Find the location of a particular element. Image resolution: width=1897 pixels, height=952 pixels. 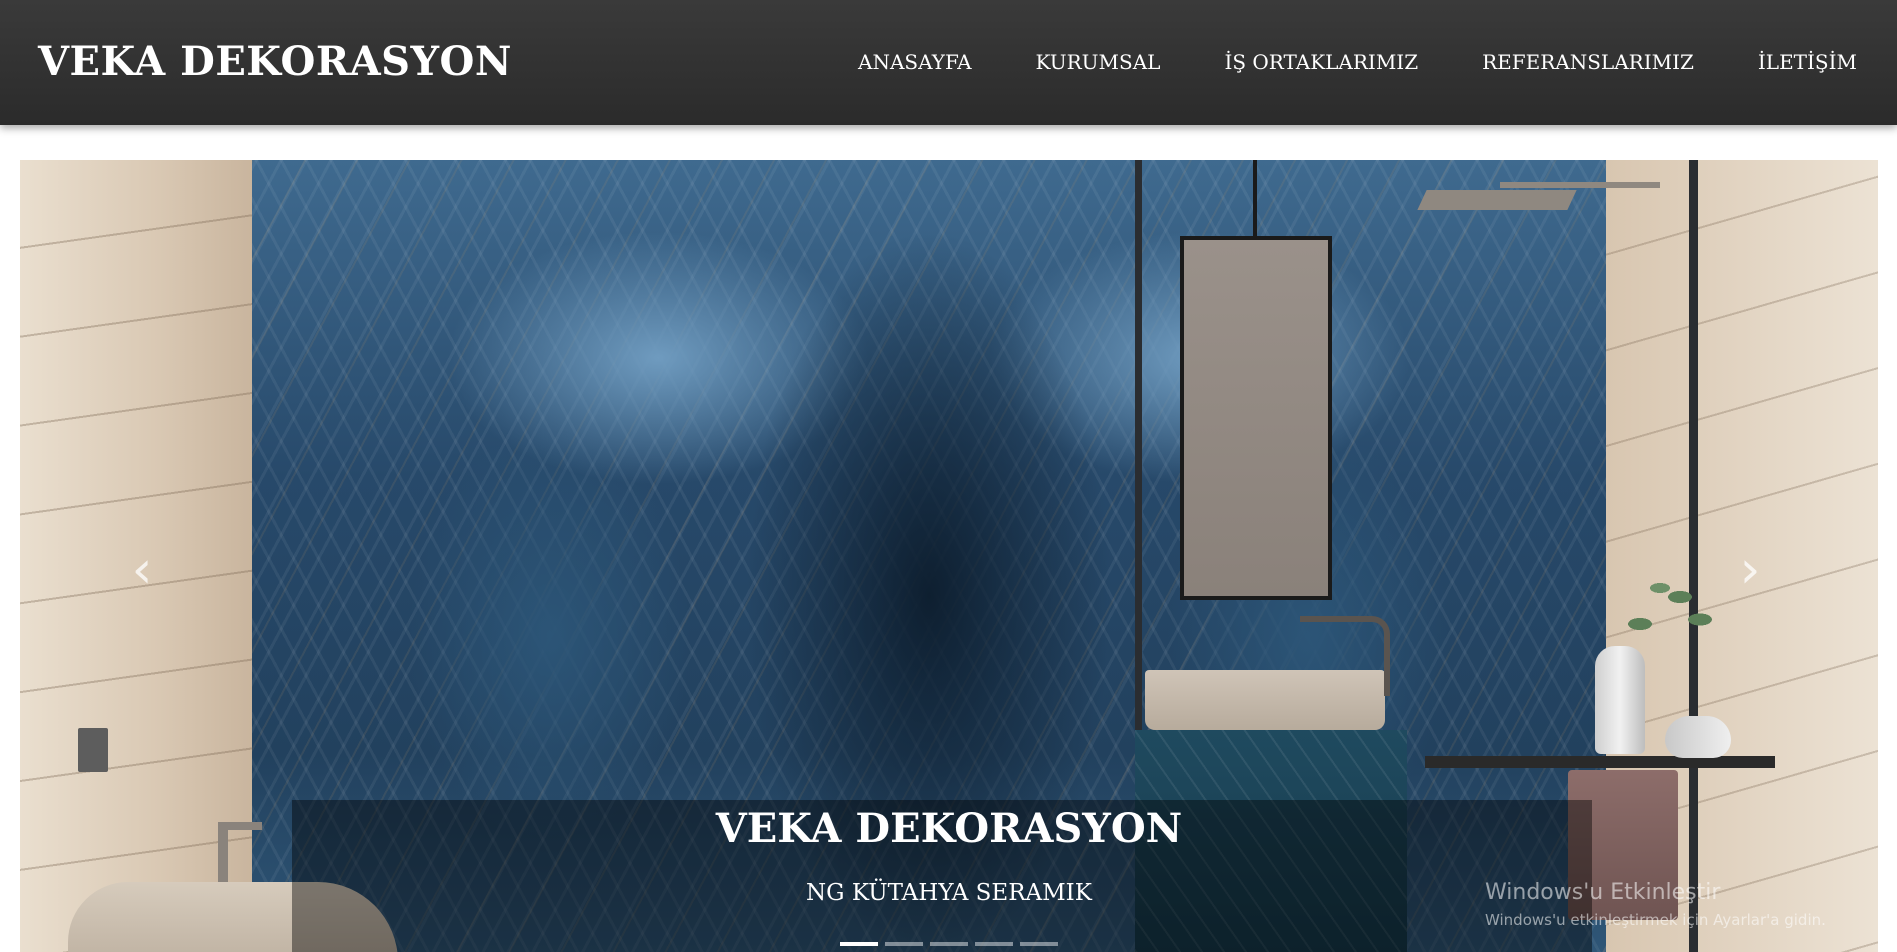

nav-link-is-ortaklarimiz: İŞ ORTAKLARIMIZ is located at coordinates (1321, 62).